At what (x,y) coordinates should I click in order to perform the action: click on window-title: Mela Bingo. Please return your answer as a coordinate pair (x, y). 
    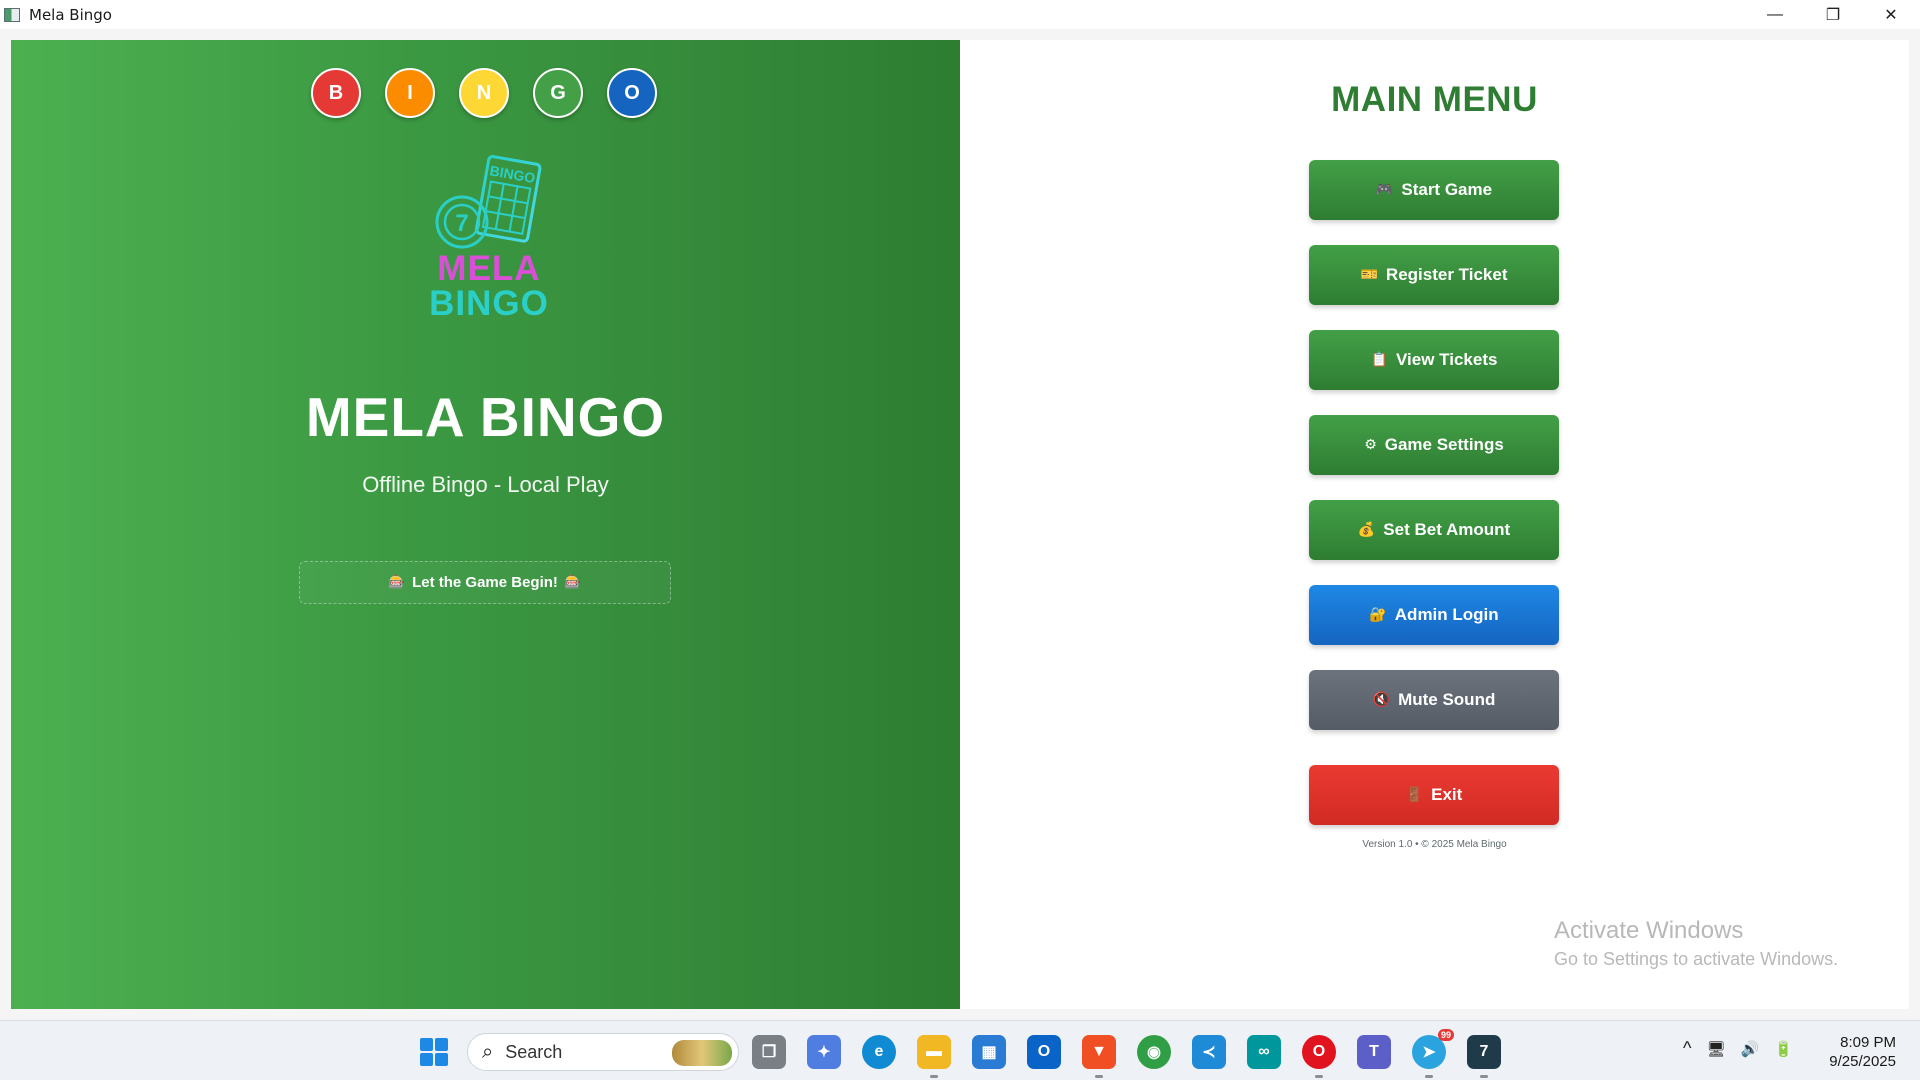
    Looking at the image, I should click on (70, 14).